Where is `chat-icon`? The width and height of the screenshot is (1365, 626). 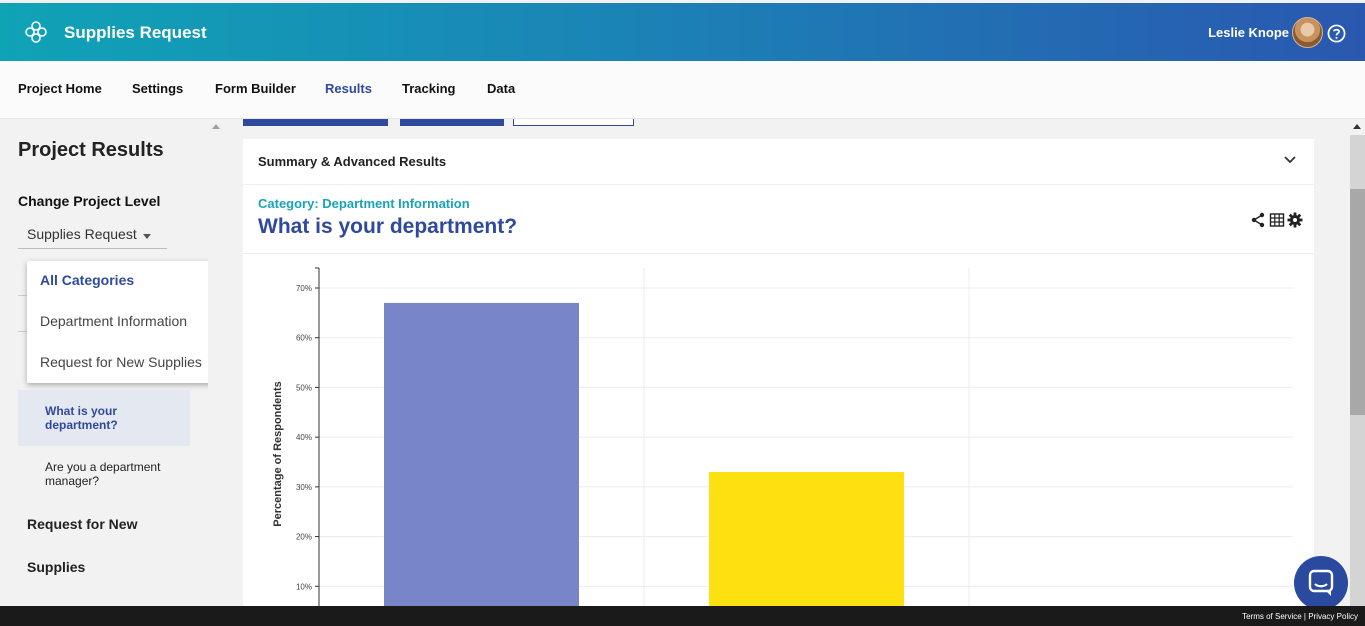
chat-icon is located at coordinates (1321, 582).